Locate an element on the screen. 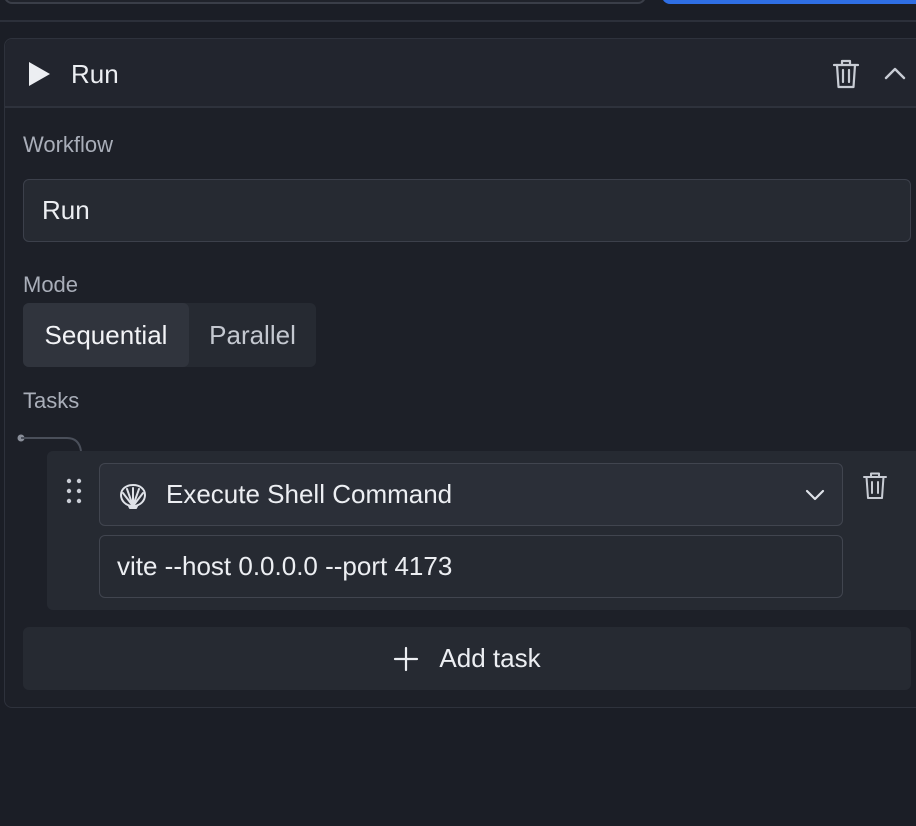  top-primary-button-clipped is located at coordinates (789, 2).